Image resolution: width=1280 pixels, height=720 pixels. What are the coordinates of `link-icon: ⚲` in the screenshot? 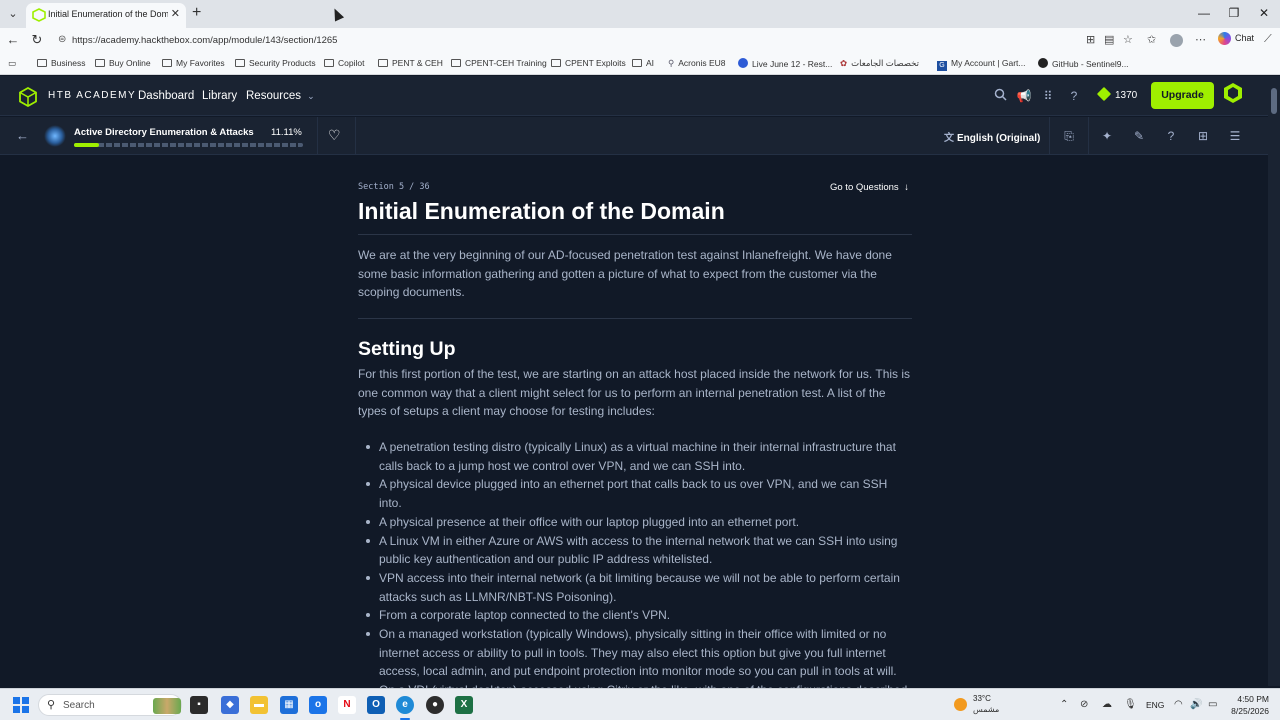 It's located at (671, 63).